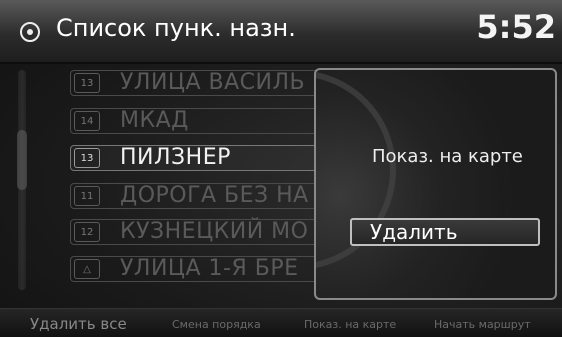 Image resolution: width=562 pixels, height=337 pixels. What do you see at coordinates (22, 160) in the screenshot?
I see `scrollbar-thumb` at bounding box center [22, 160].